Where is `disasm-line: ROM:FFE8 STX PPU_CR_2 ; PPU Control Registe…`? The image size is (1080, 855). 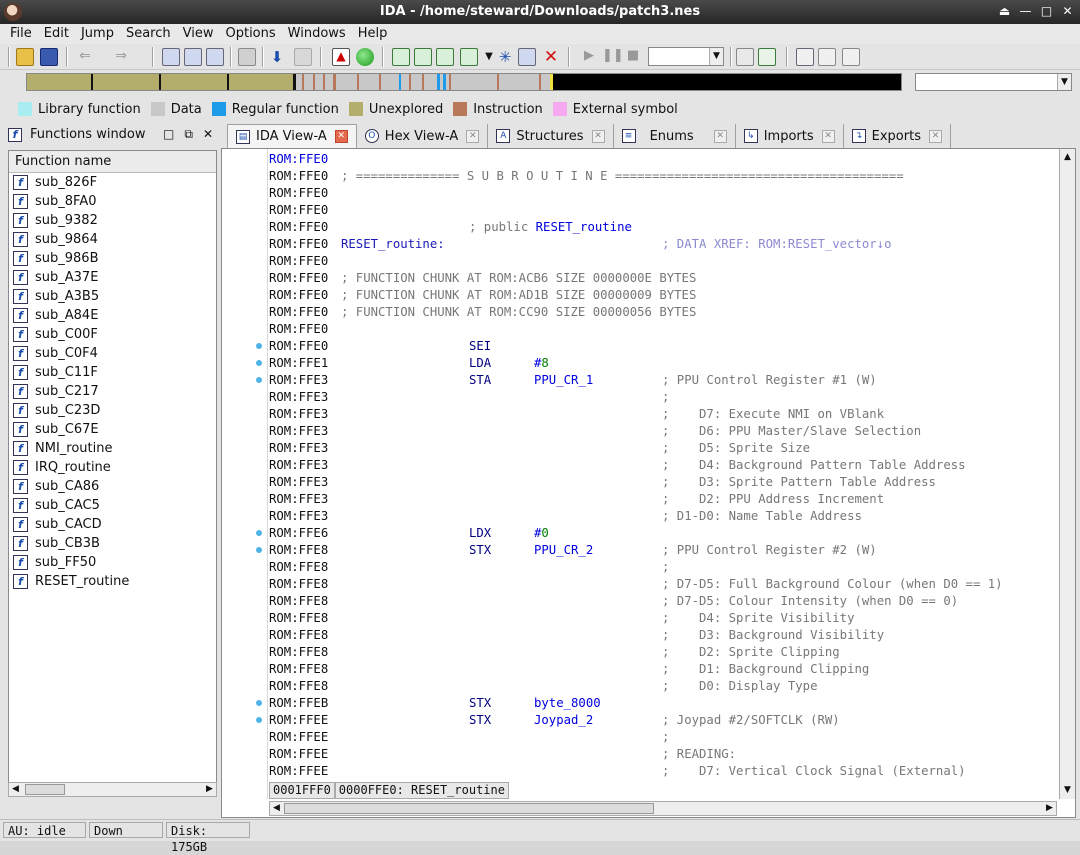
disasm-line: ROM:FFE8 STX PPU_CR_2 ; PPU Control Registe… is located at coordinates (664, 550).